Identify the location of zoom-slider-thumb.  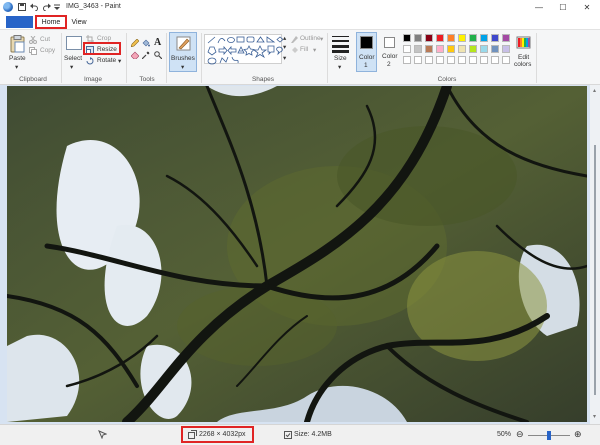
(549, 435).